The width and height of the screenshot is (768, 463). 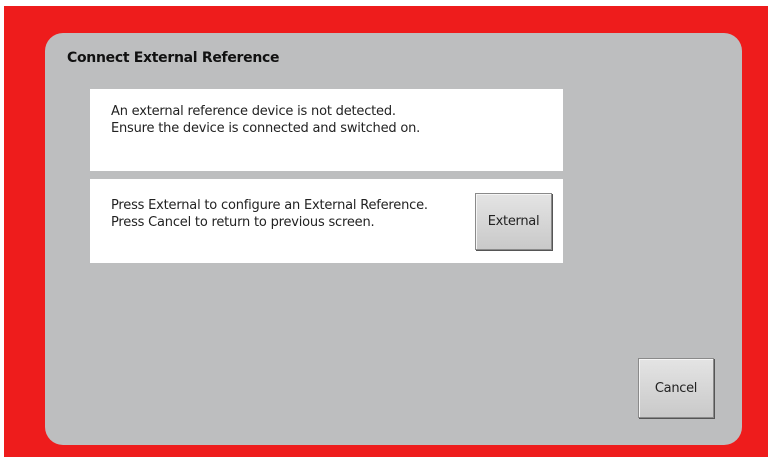 I want to click on cancel-button: Cancel, so click(x=676, y=388).